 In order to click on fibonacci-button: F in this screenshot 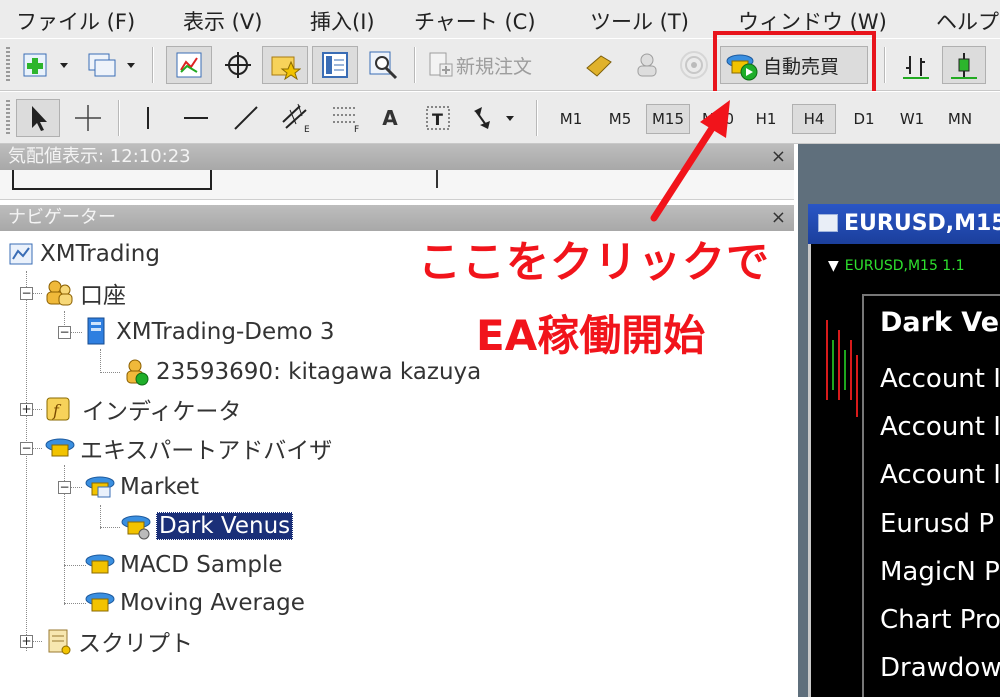, I will do `click(346, 118)`.